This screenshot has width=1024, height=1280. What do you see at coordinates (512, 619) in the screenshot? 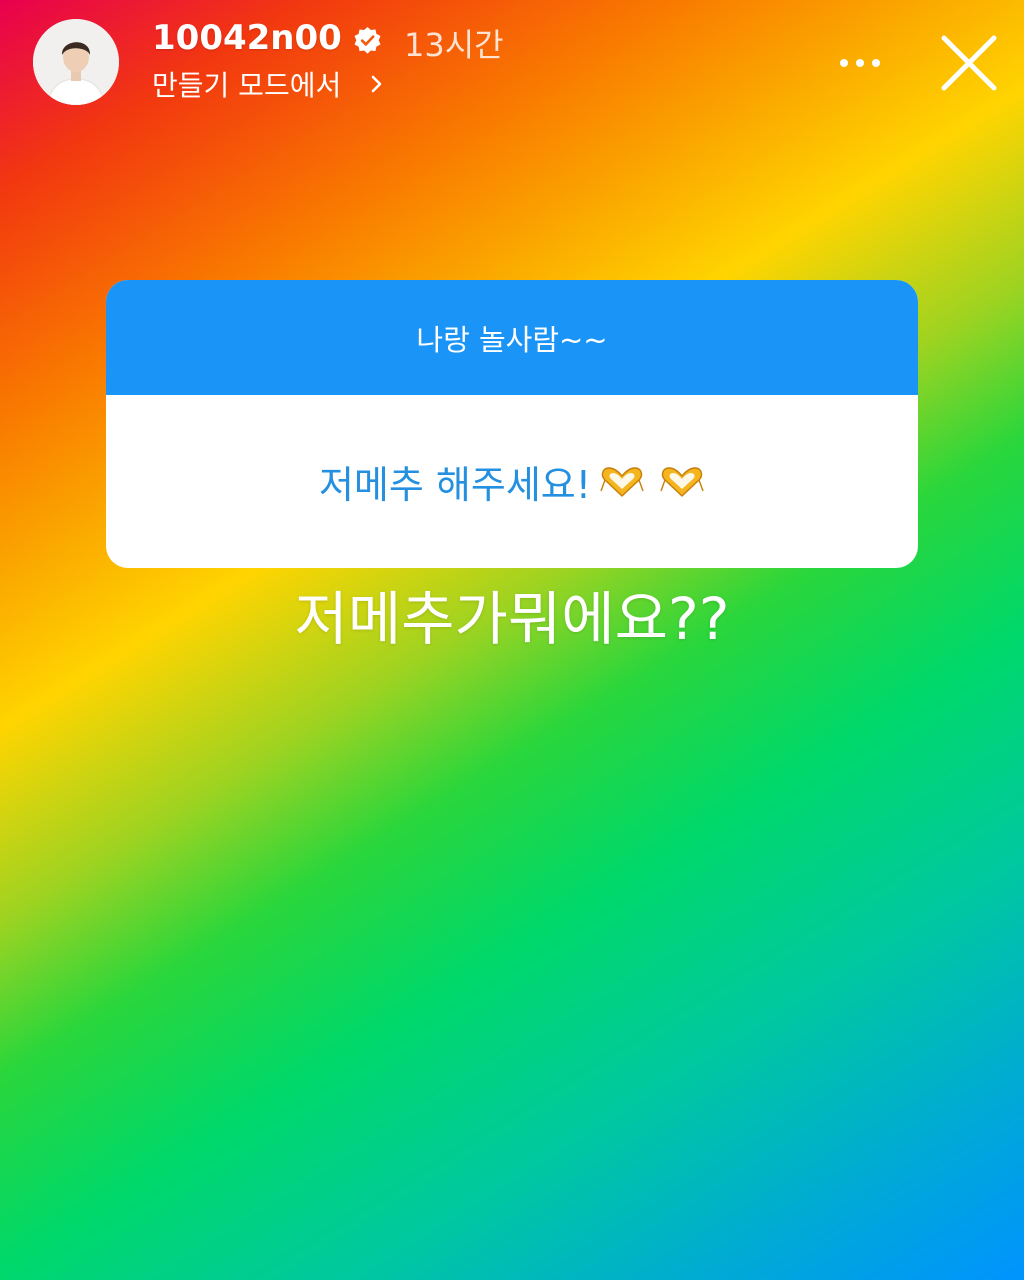
I see `story-caption: 저메추가뭐에요??` at bounding box center [512, 619].